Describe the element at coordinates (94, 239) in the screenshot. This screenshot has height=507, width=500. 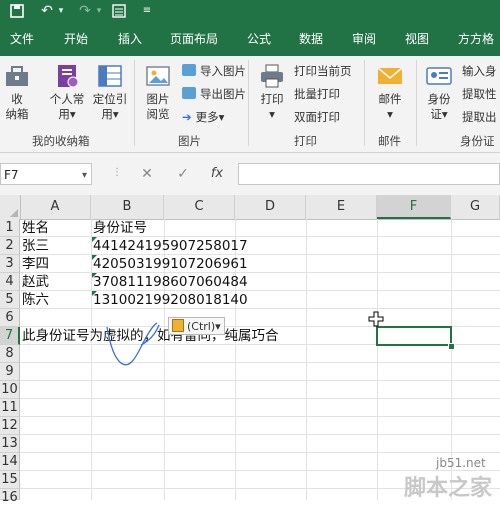
I see `text-number-indicator-icon` at that location.